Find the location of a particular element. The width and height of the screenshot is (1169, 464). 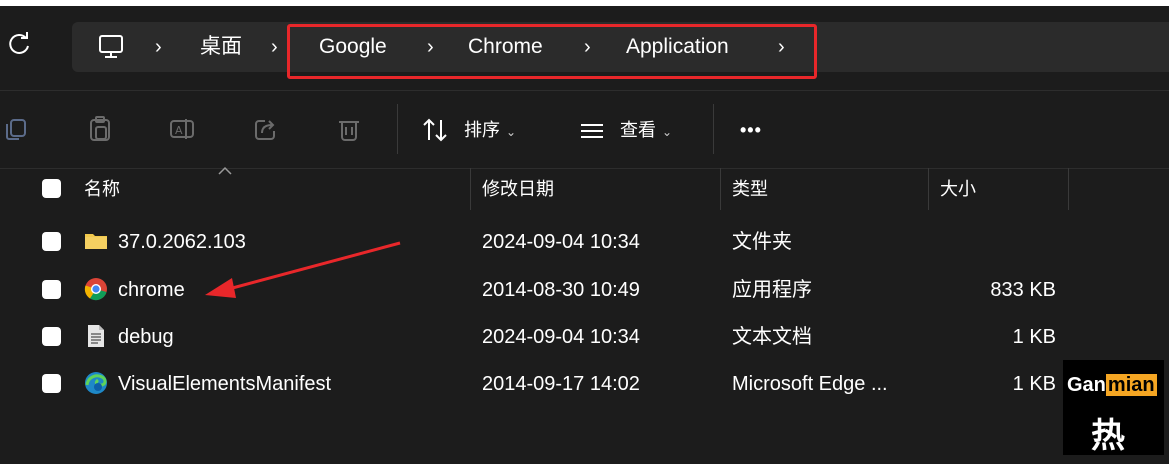

text-document-icon is located at coordinates (96, 336).